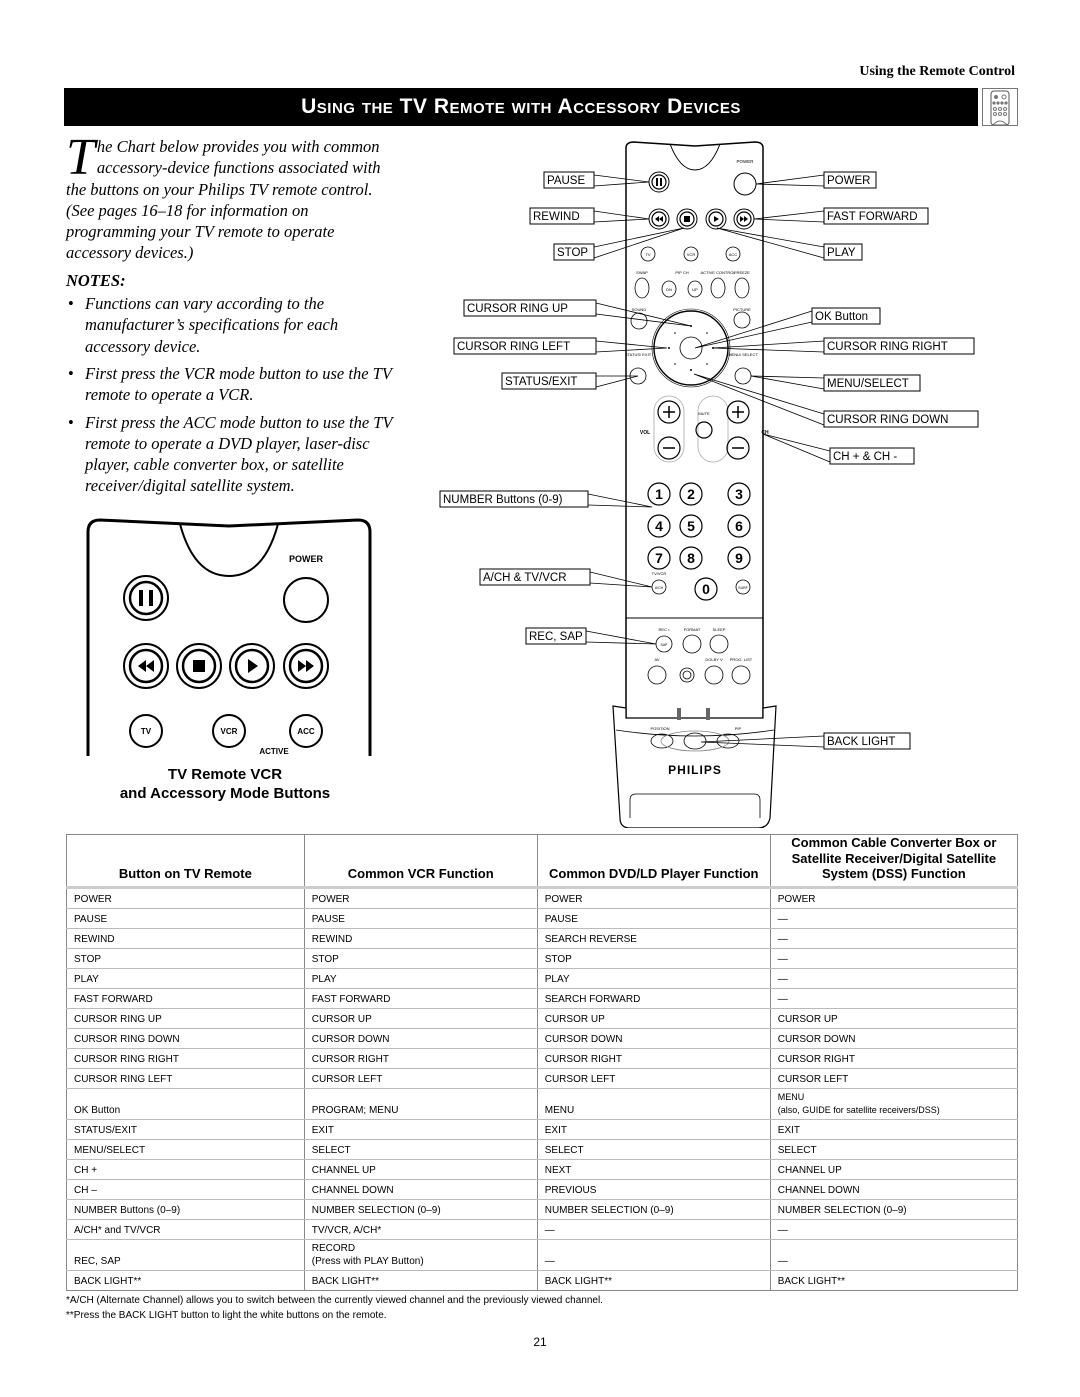 This screenshot has width=1080, height=1397. What do you see at coordinates (733, 254) in the screenshot?
I see `svg-text: ACC` at bounding box center [733, 254].